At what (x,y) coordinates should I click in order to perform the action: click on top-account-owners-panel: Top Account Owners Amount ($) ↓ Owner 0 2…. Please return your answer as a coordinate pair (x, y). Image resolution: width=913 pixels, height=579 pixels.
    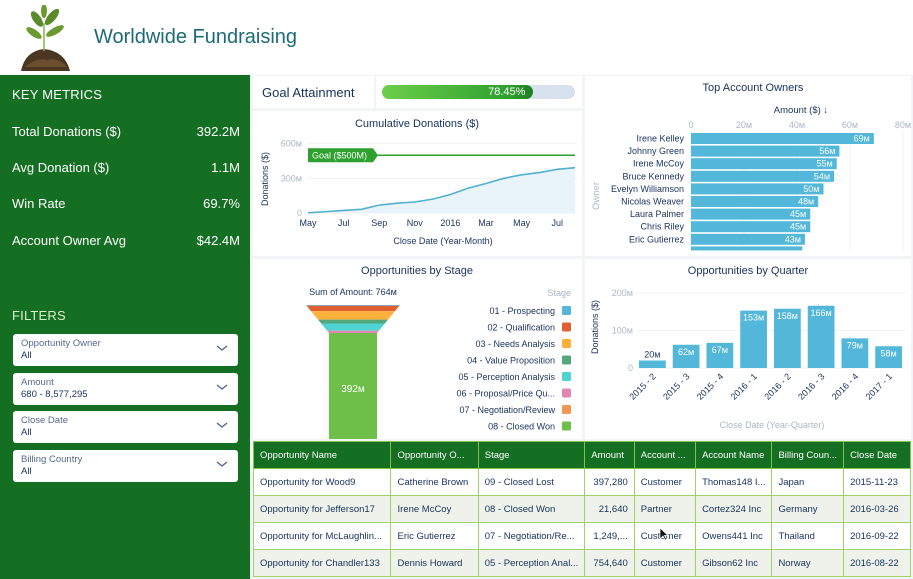
    Looking at the image, I should click on (748, 166).